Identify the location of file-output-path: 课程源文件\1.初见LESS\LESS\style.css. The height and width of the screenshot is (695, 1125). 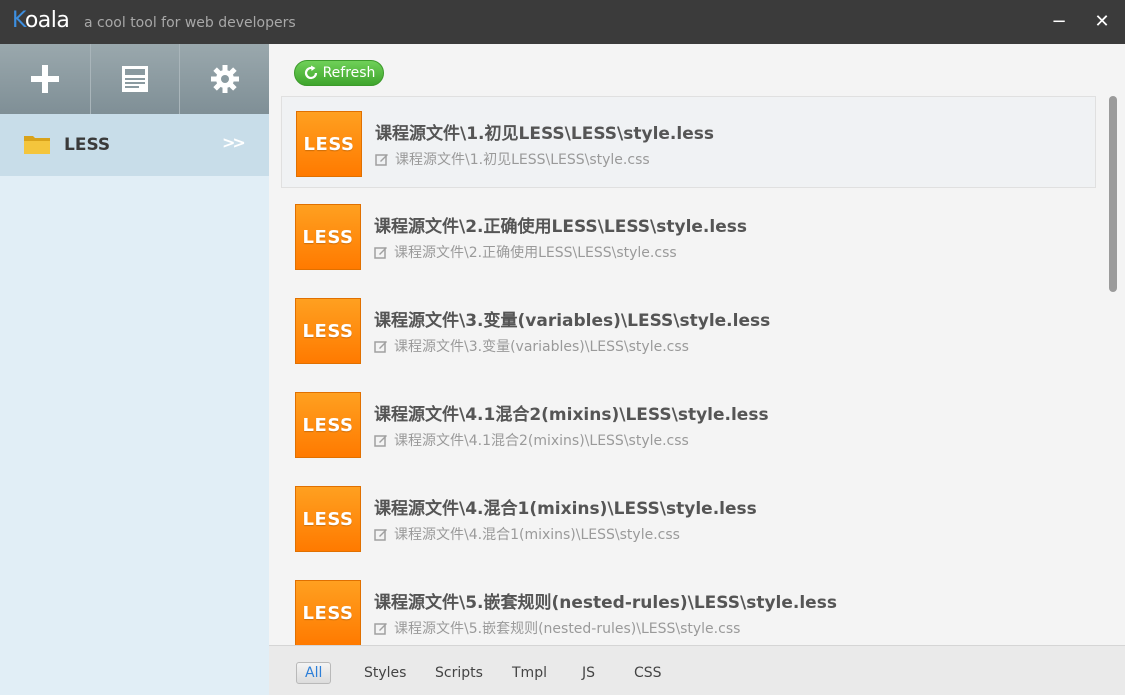
(522, 159).